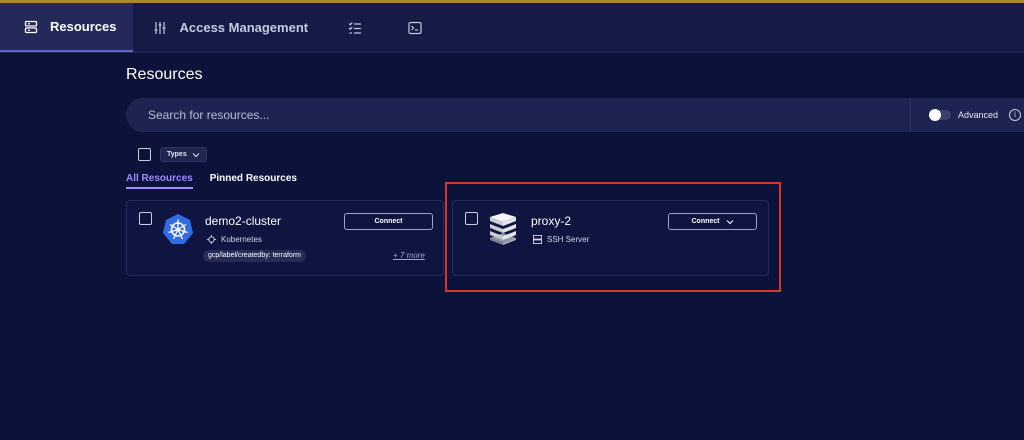 This screenshot has width=1024, height=440. I want to click on sliders-icon, so click(160, 27).